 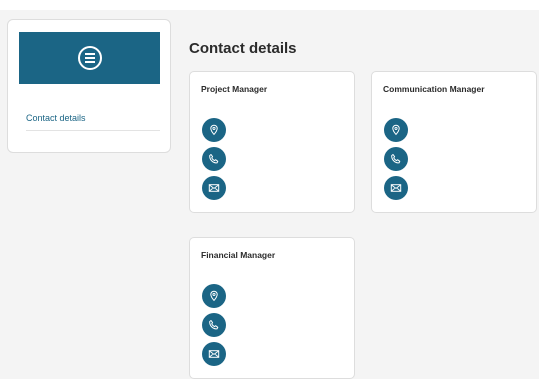 I want to click on contact-card-financial-manager: Financial Manager, so click(x=272, y=308).